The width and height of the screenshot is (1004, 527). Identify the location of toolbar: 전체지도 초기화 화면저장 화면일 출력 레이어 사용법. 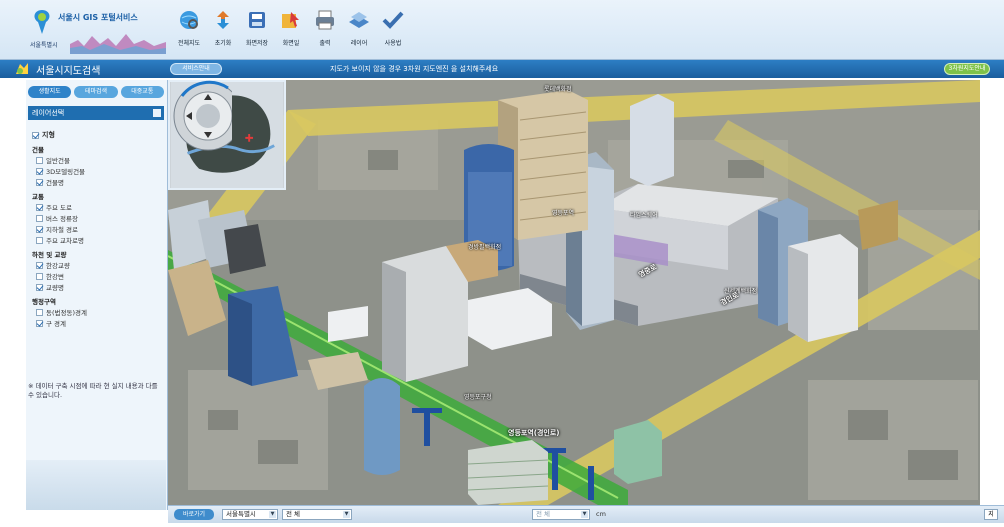
(291, 33).